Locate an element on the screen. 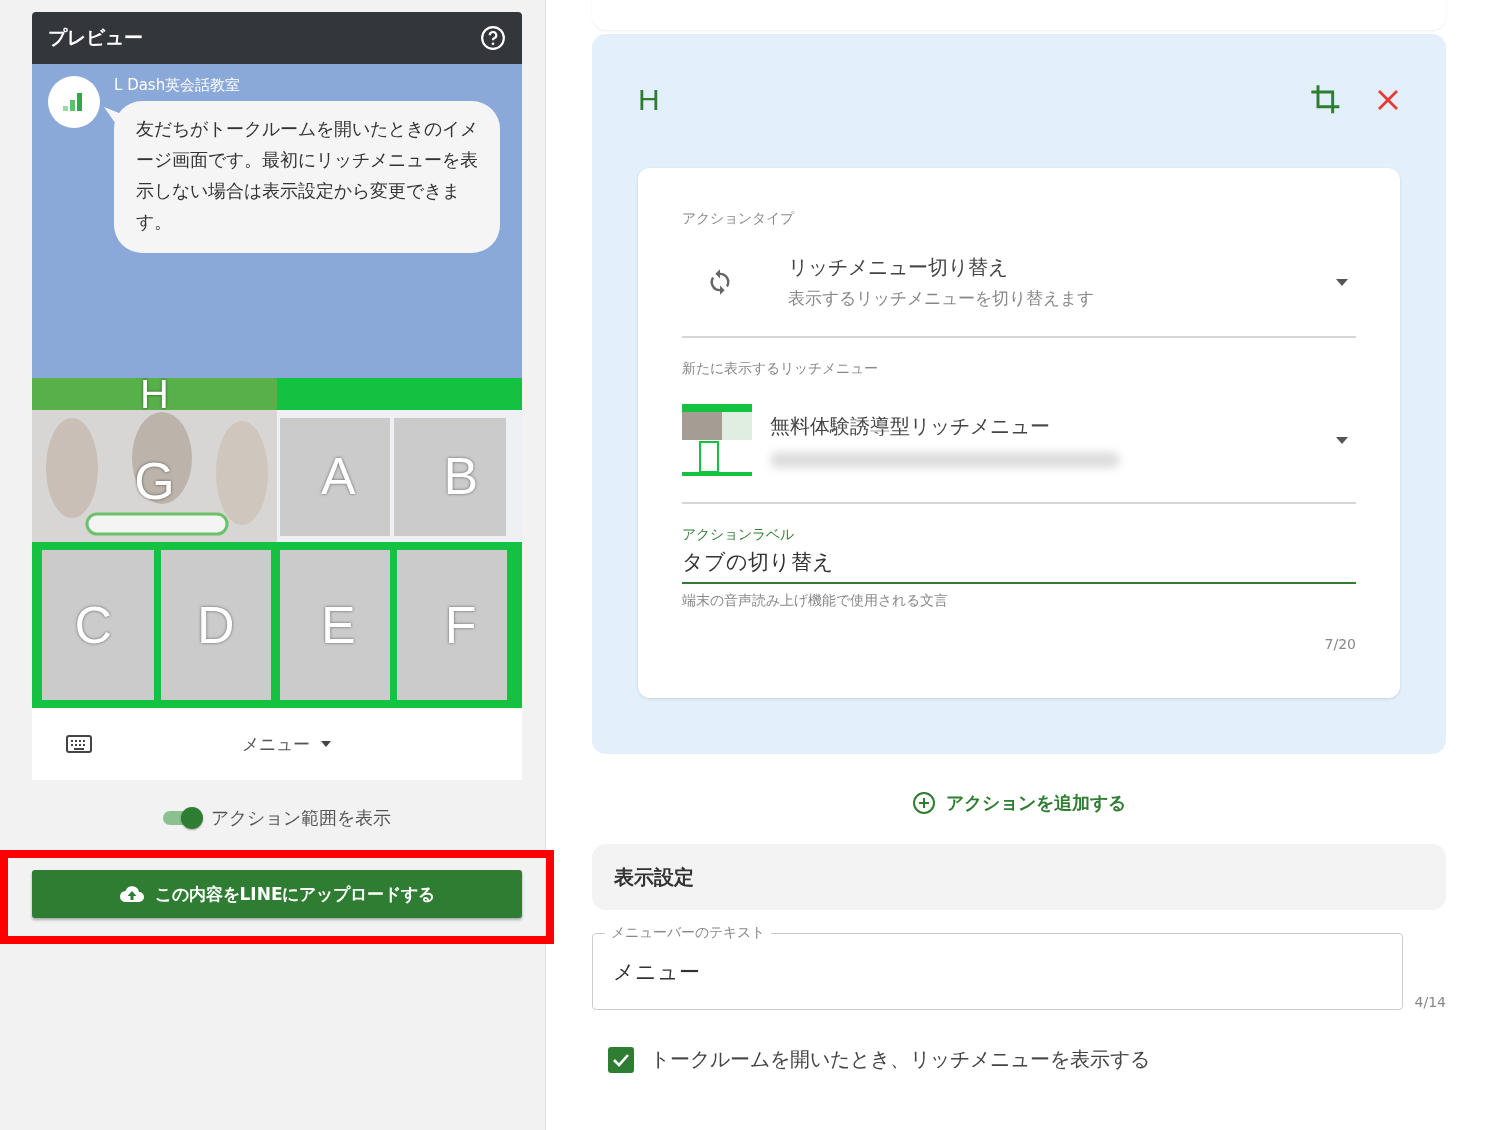 The height and width of the screenshot is (1130, 1488). action-title: H is located at coordinates (649, 100).